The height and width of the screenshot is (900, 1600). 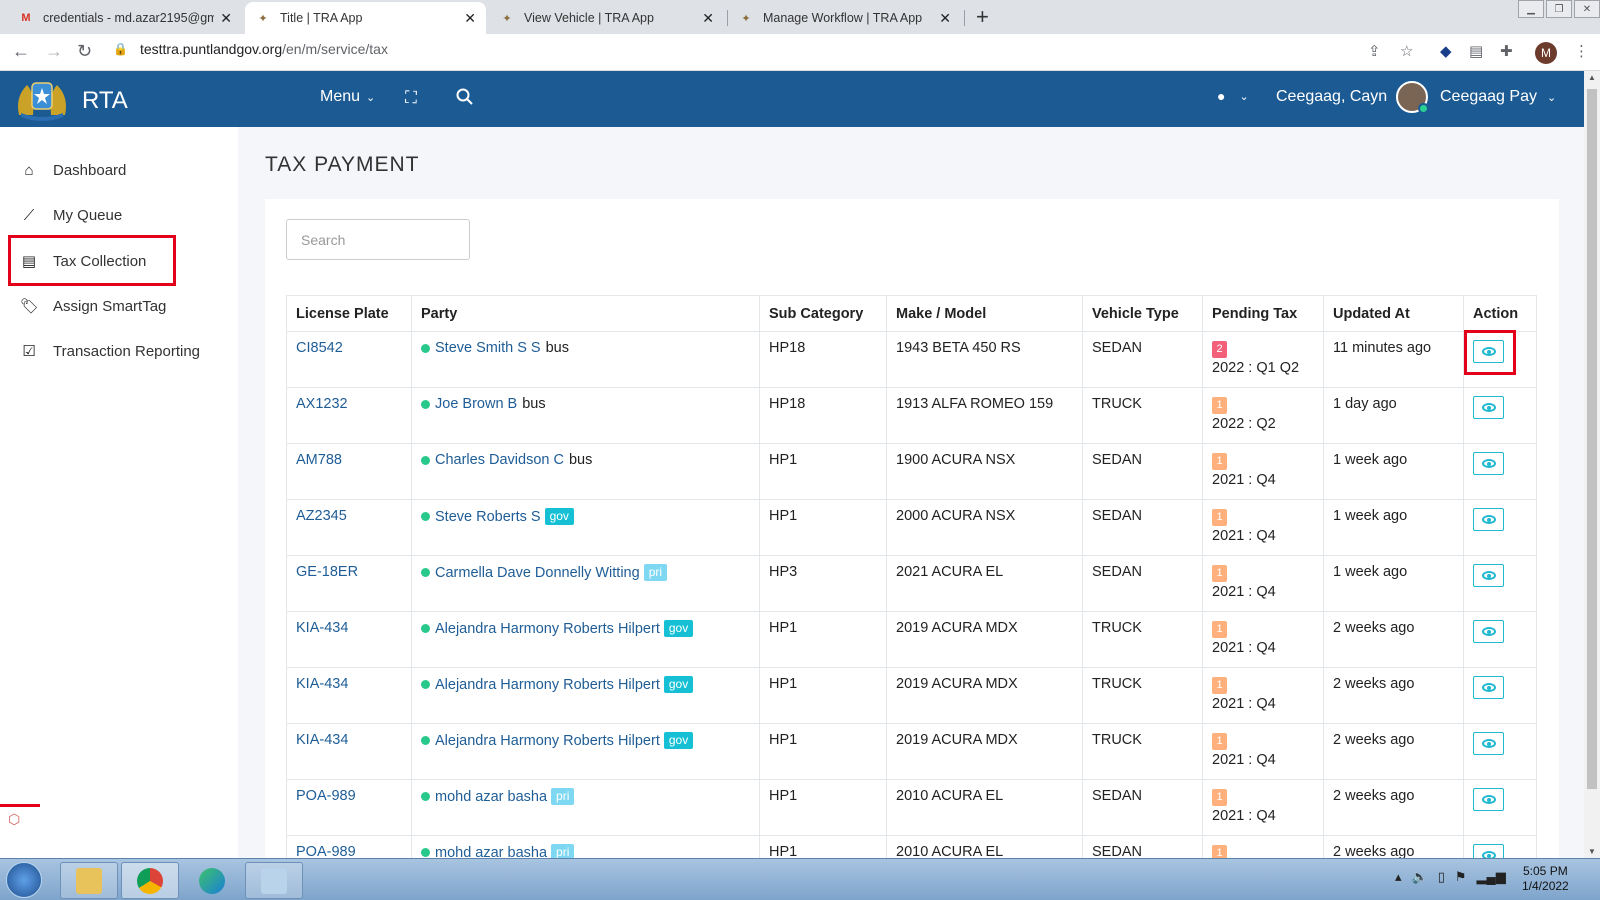 I want to click on vehicle-type-cell: SEDAN, so click(x=1142, y=807).